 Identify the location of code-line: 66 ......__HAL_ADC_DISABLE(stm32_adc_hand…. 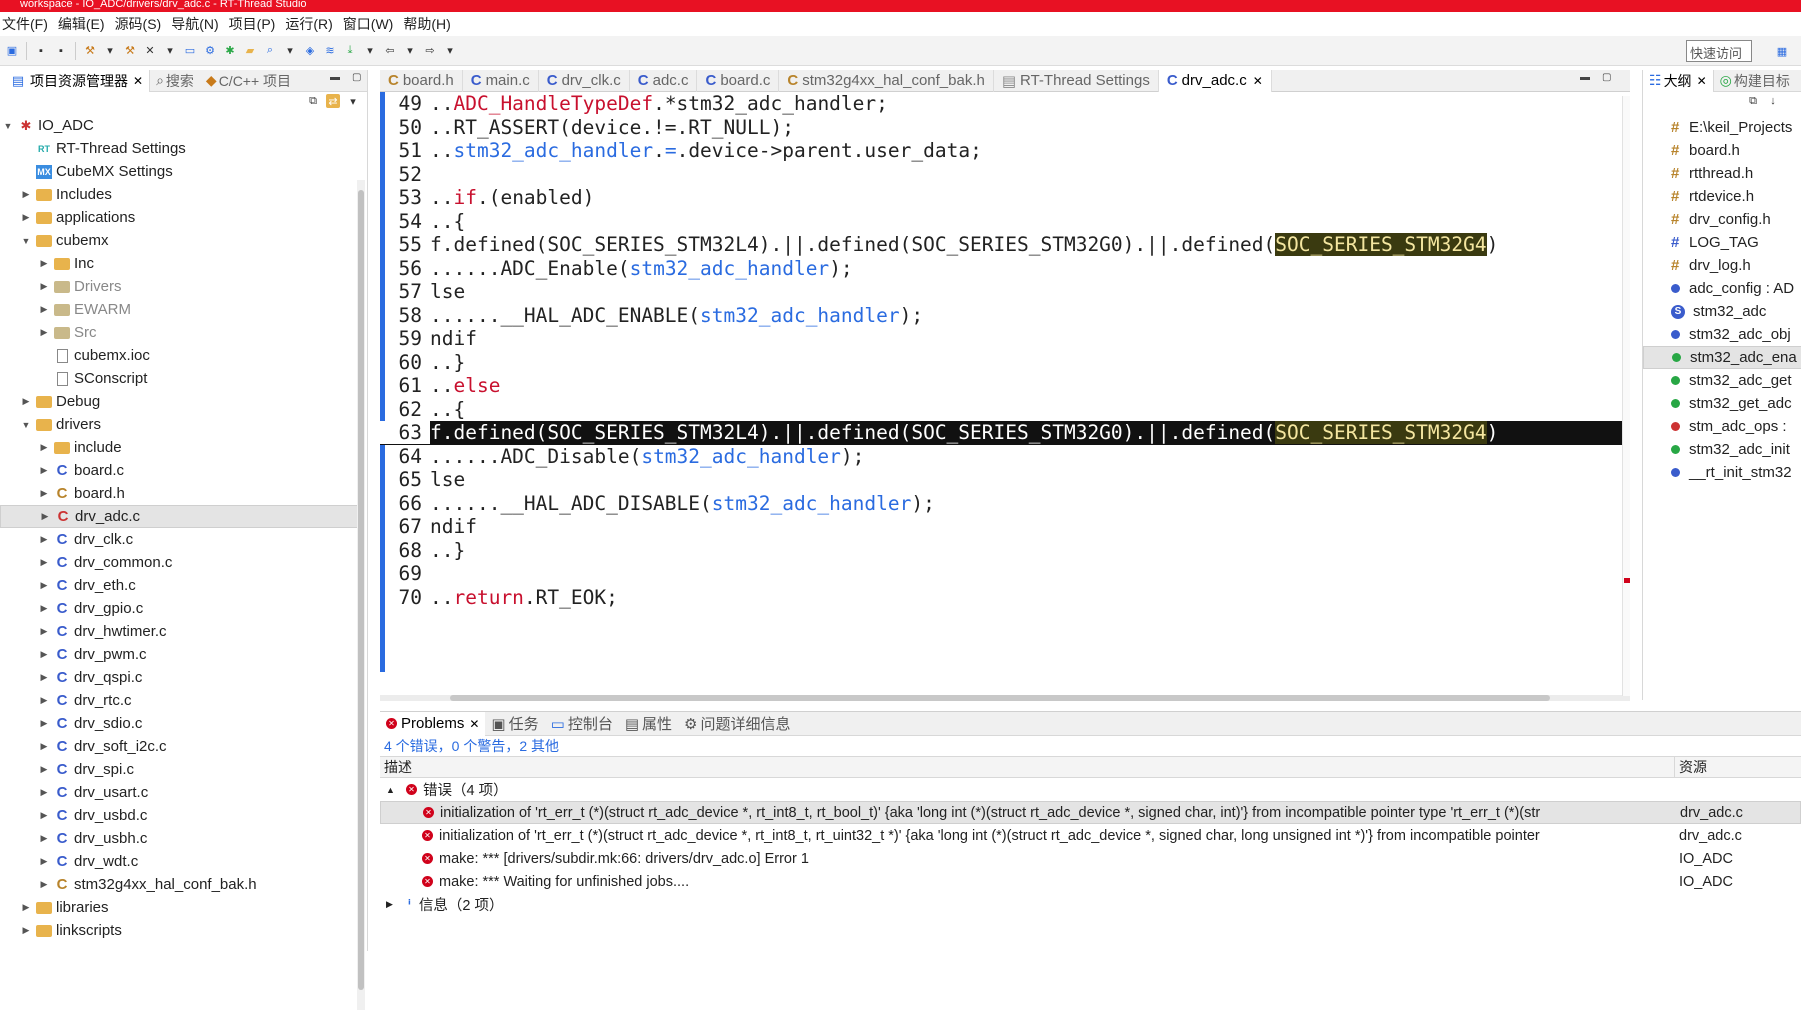
(1005, 504).